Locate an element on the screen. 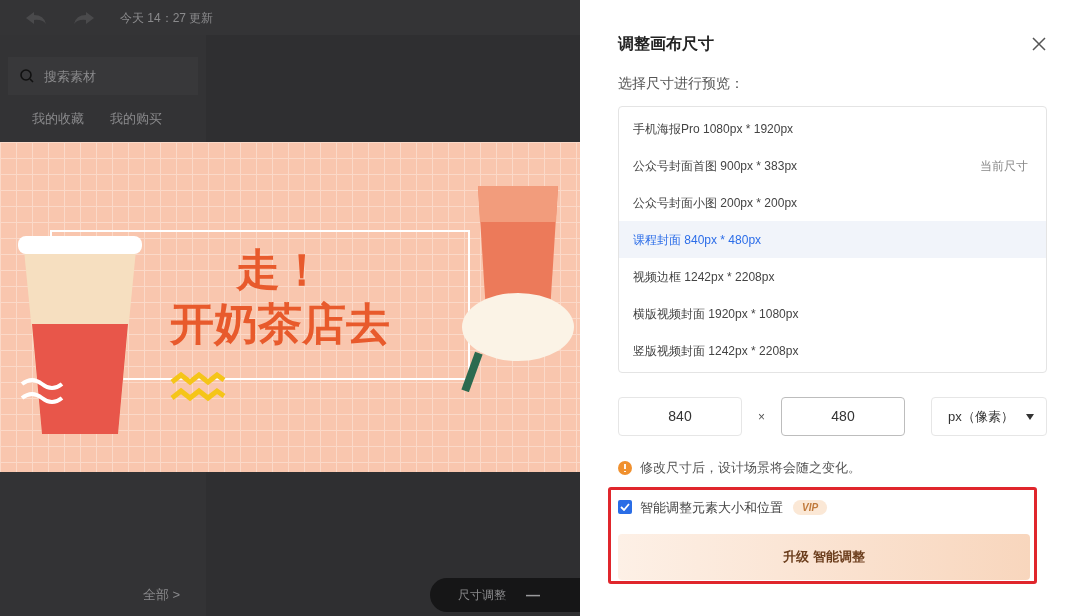 Image resolution: width=1080 pixels, height=616 pixels. height-field: 480 is located at coordinates (843, 416).